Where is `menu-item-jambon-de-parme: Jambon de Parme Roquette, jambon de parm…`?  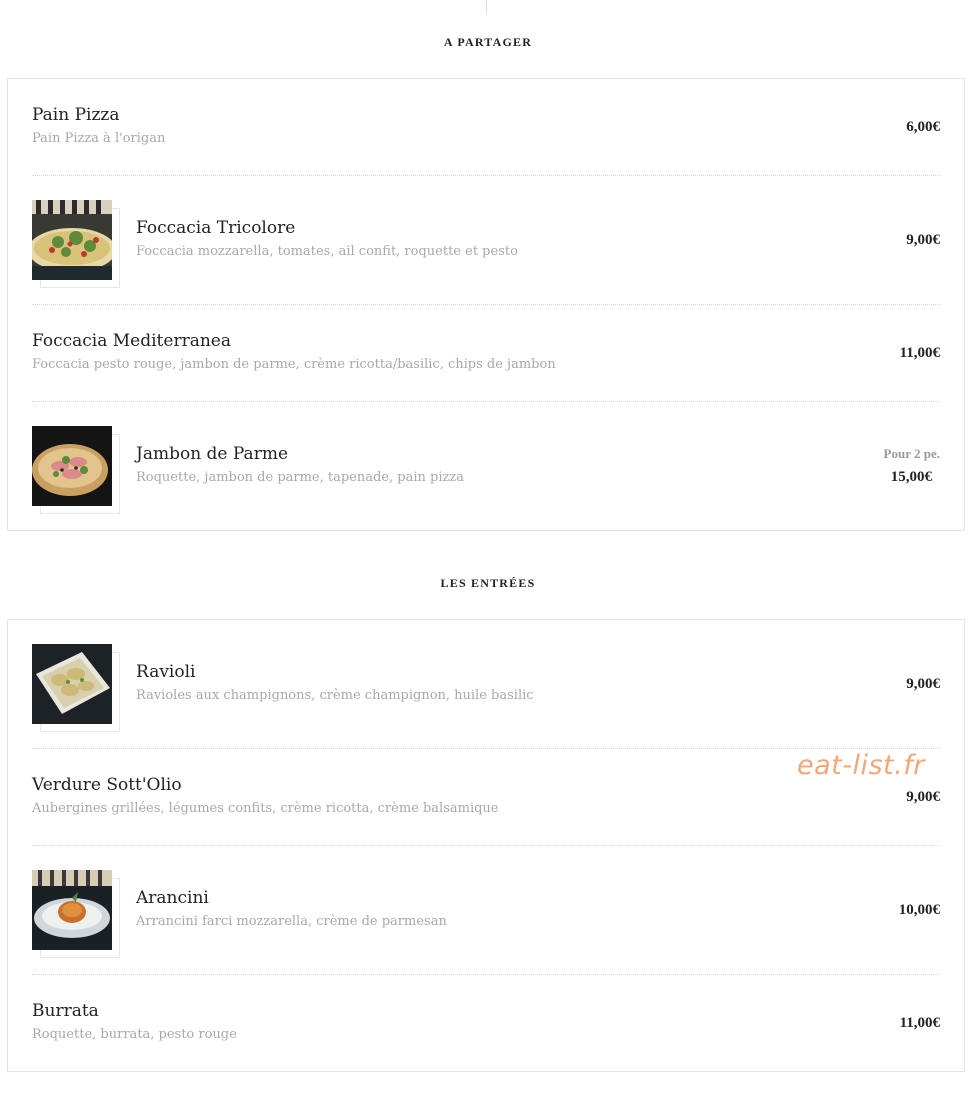
menu-item-jambon-de-parme: Jambon de Parme Roquette, jambon de parm… is located at coordinates (486, 466).